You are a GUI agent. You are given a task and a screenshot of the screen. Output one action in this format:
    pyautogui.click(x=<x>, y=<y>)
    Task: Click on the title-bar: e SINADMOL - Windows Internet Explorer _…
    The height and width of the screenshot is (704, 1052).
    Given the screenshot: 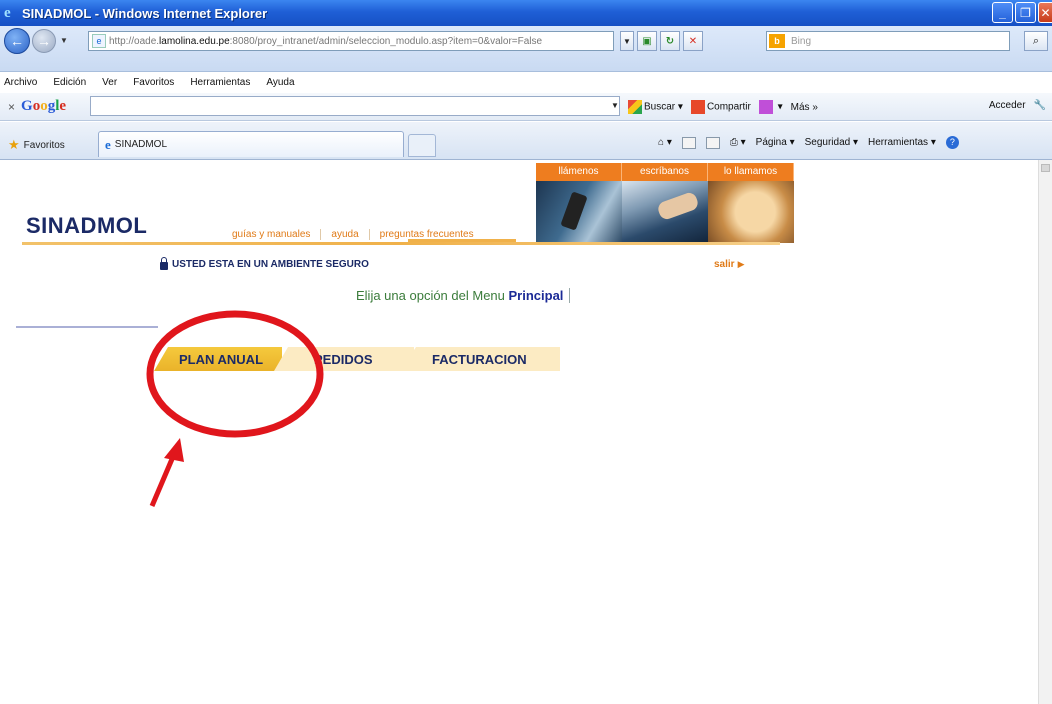 What is the action you would take?
    pyautogui.click(x=526, y=13)
    